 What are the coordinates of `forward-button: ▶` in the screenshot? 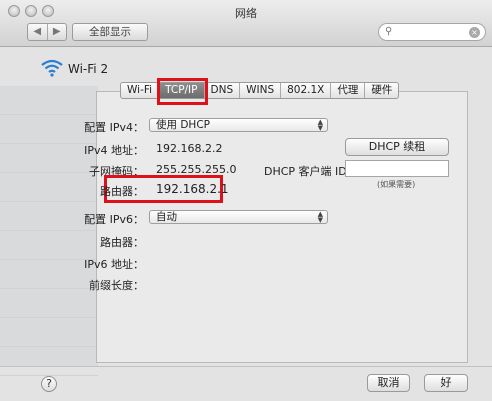 It's located at (57, 32).